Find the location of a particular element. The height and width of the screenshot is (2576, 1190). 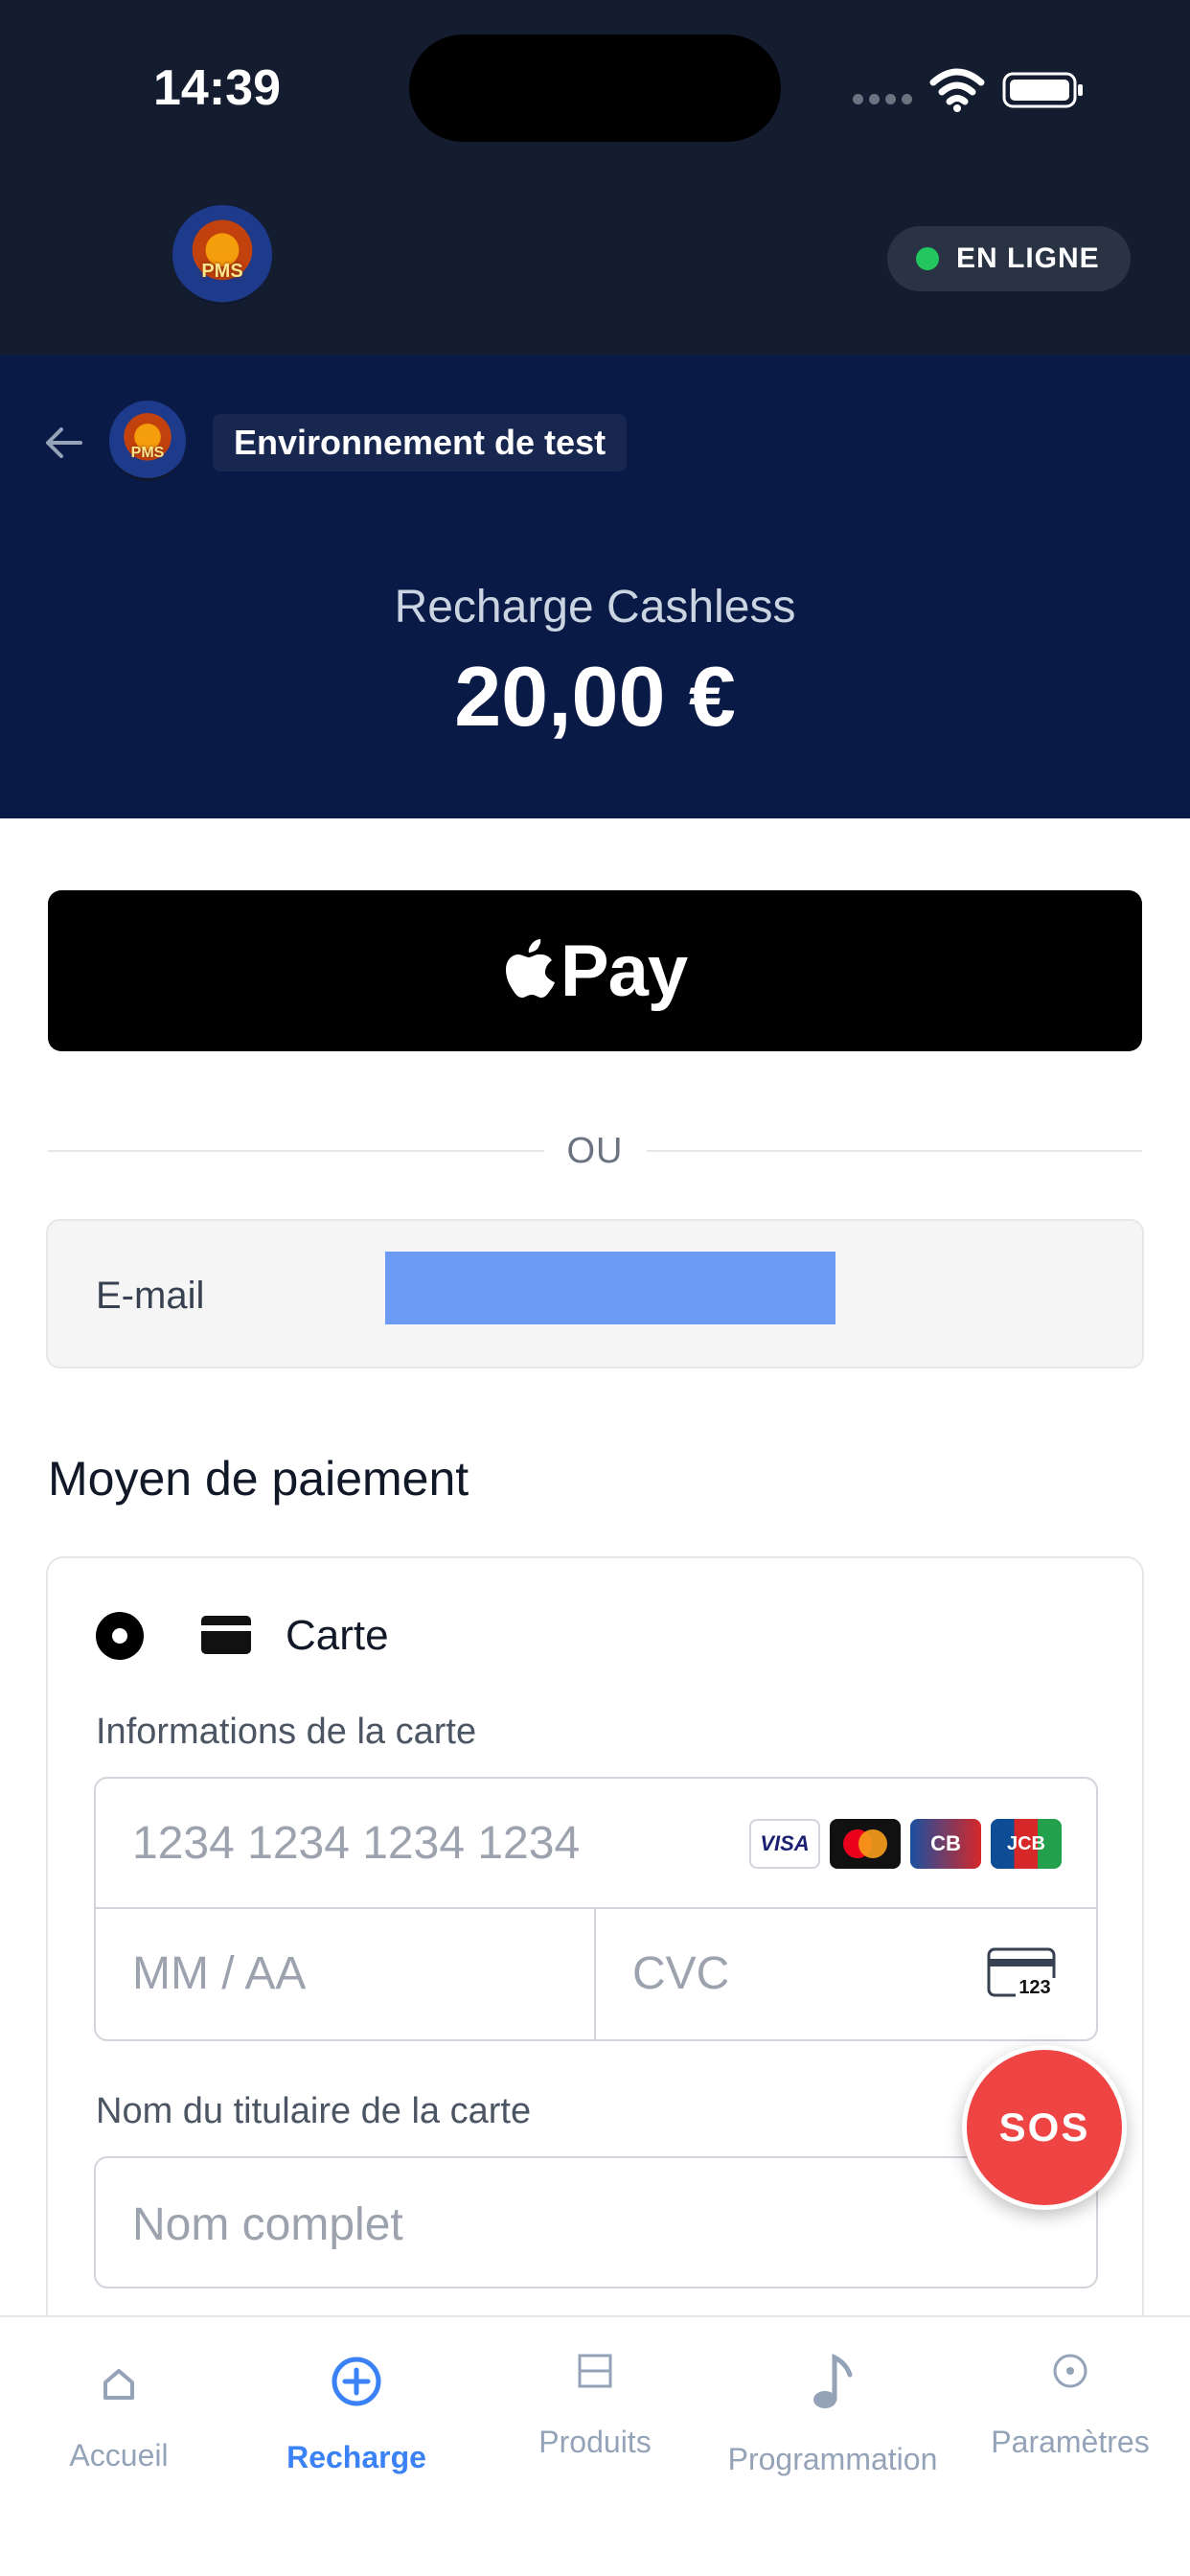

cellular-signal-icon is located at coordinates (883, 99).